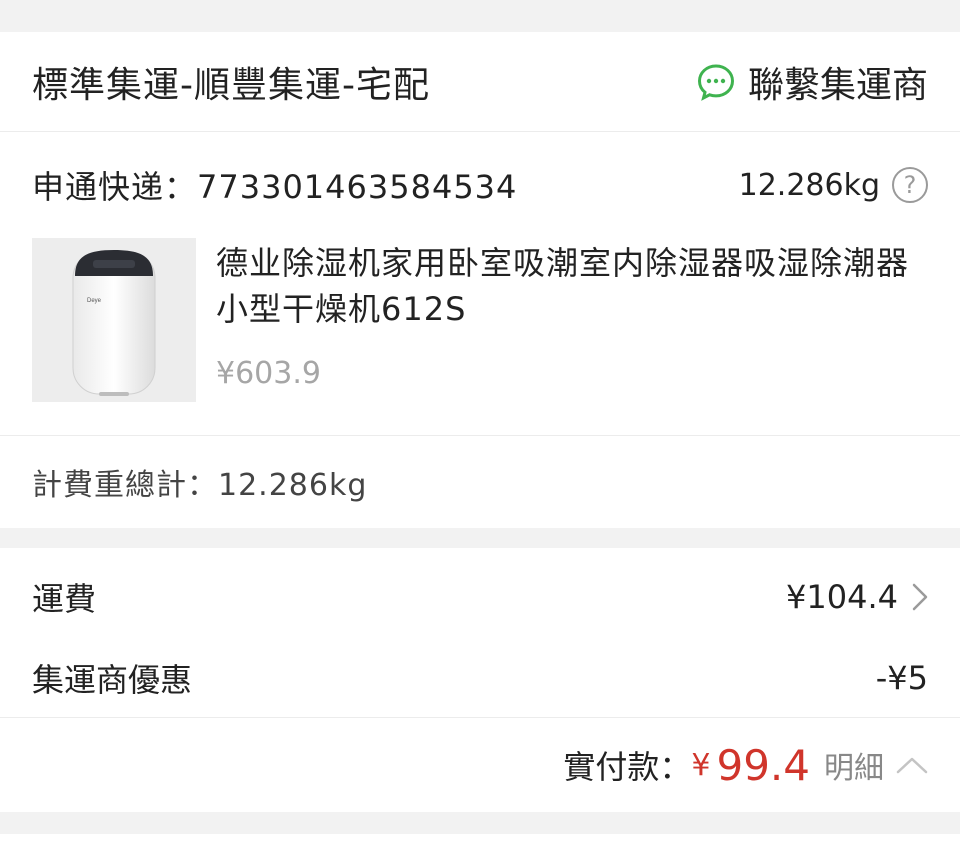 This screenshot has height=852, width=960. Describe the element at coordinates (910, 185) in the screenshot. I see `question-circle-icon: ?` at that location.